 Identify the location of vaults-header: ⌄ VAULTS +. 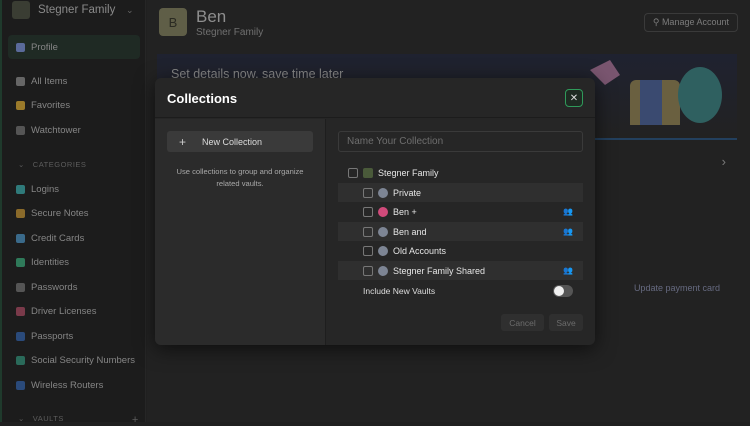
(78, 420).